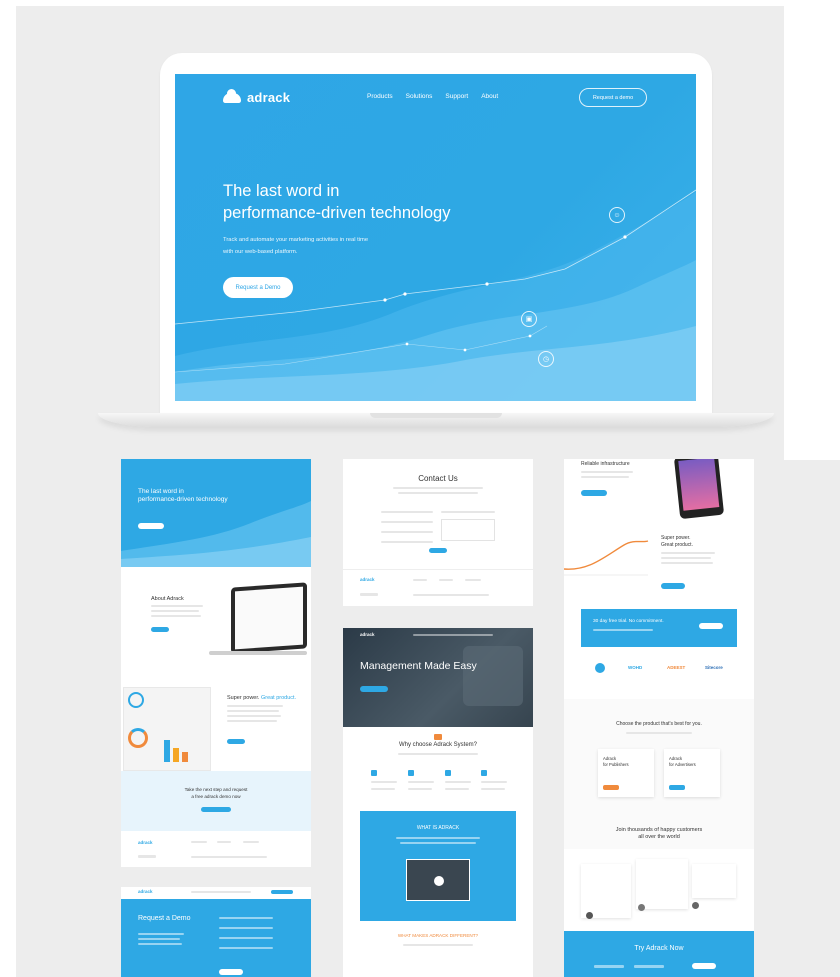 This screenshot has width=840, height=977. I want to click on play-icon, so click(439, 881).